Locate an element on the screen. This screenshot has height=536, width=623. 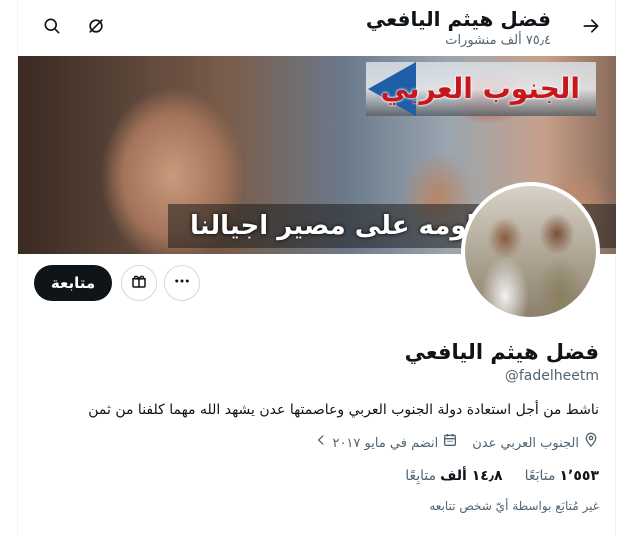
profile-name: فضل هيثم اليافعي is located at coordinates (501, 352).